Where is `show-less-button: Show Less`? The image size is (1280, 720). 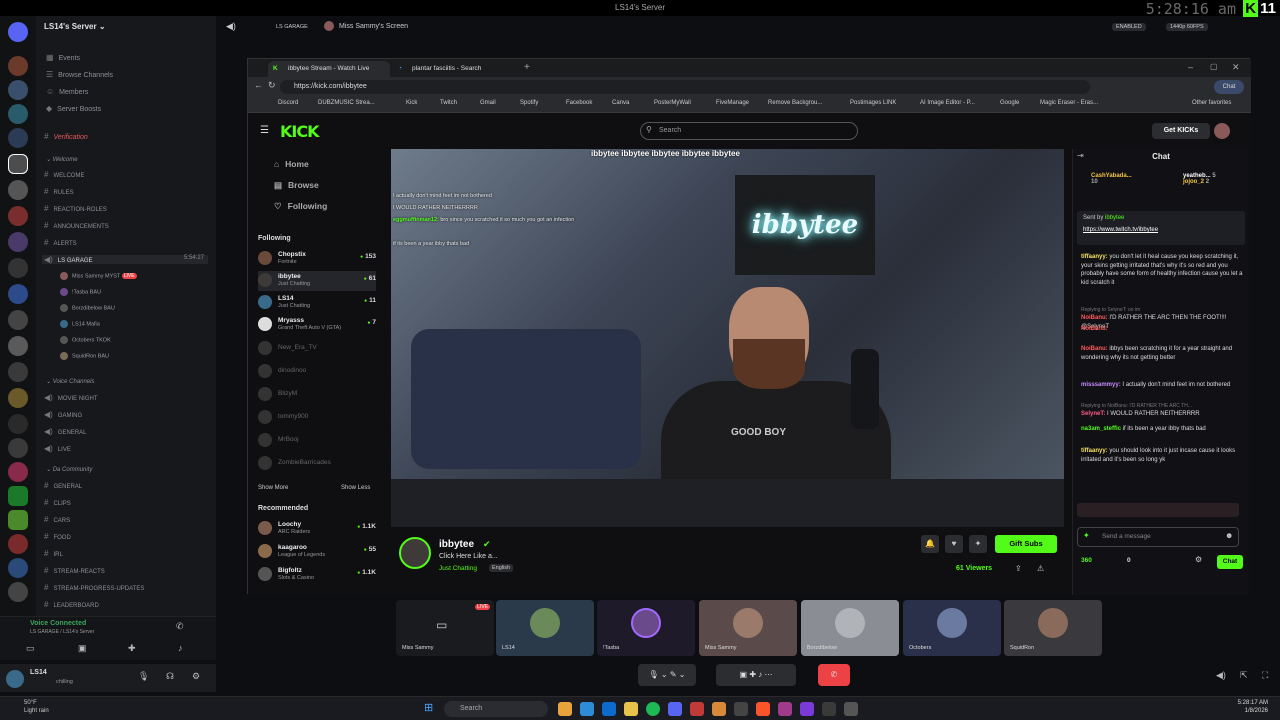
show-less-button: Show Less is located at coordinates (355, 488).